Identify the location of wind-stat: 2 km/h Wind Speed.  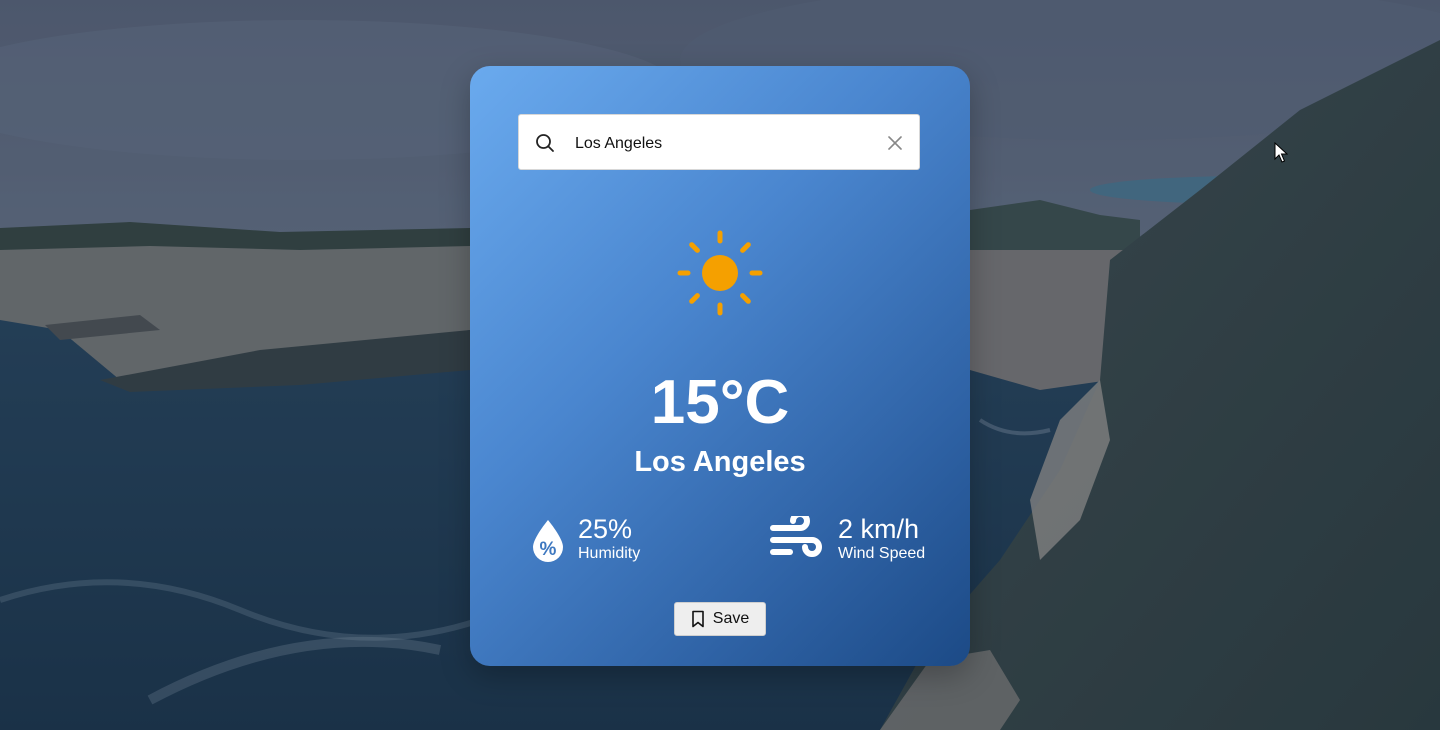
(881, 539).